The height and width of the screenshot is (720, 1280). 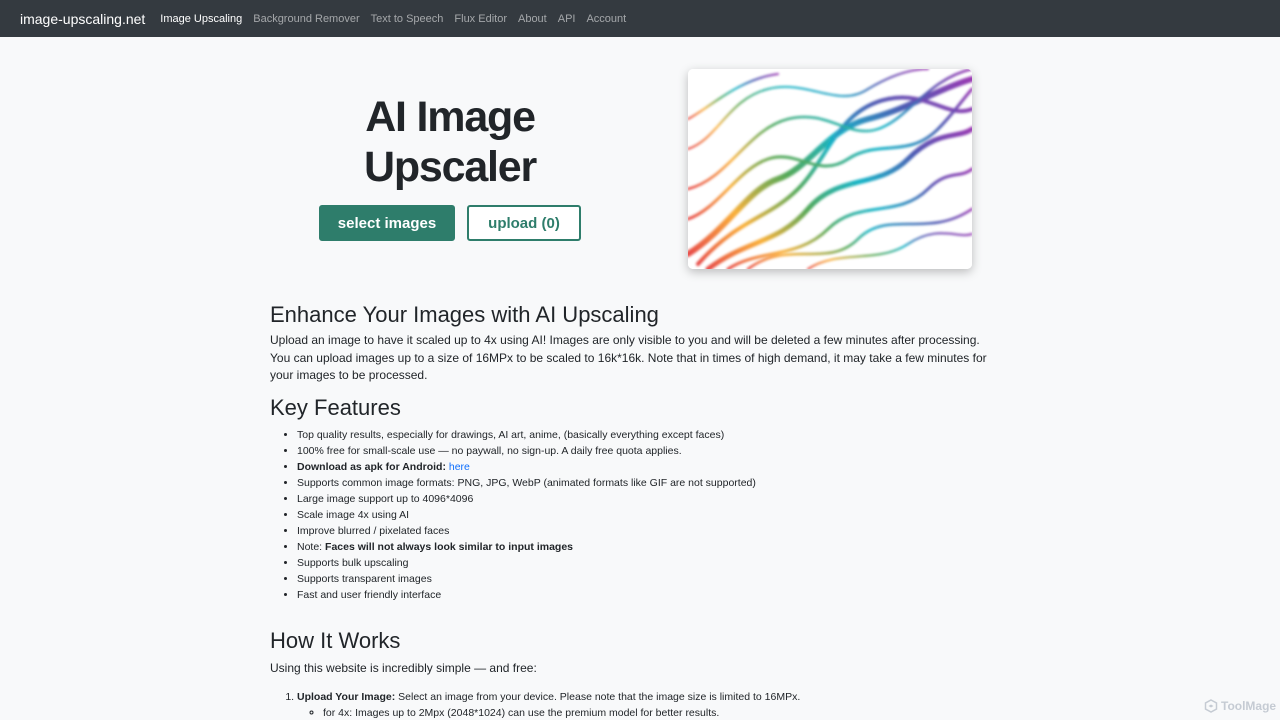 What do you see at coordinates (450, 117) in the screenshot?
I see `page-title-line1: AI Image` at bounding box center [450, 117].